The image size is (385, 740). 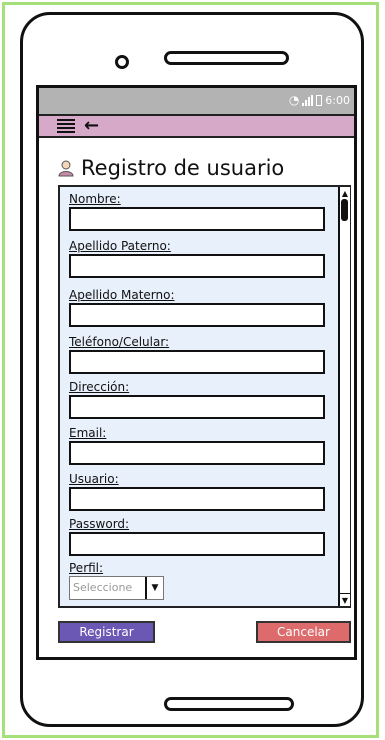 What do you see at coordinates (197, 453) in the screenshot?
I see `email-field` at bounding box center [197, 453].